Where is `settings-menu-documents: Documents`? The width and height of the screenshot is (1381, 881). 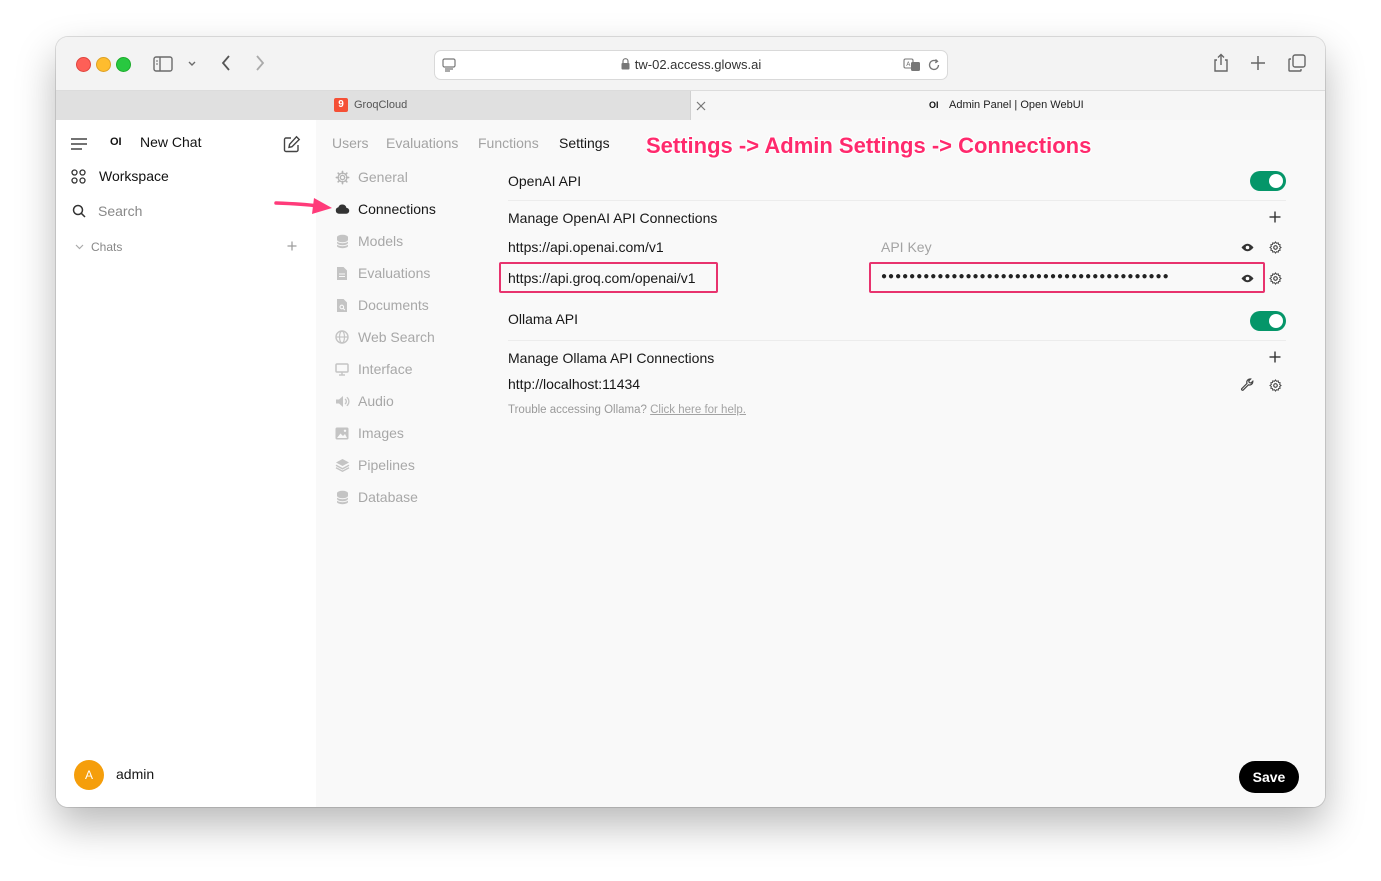
settings-menu-documents: Documents is located at coordinates (381, 305).